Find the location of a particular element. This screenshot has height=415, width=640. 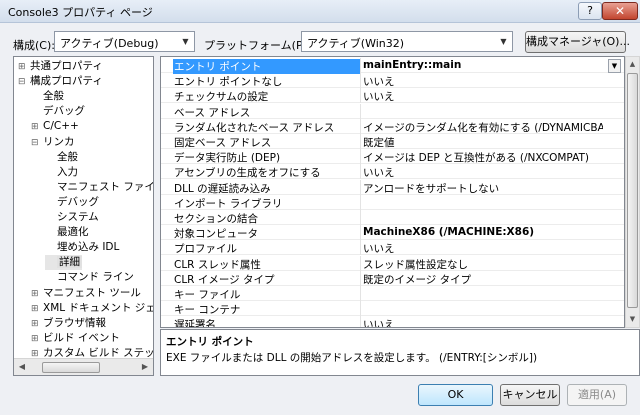

tree-item: ⊞ ビルド イベント is located at coordinates (75, 338).